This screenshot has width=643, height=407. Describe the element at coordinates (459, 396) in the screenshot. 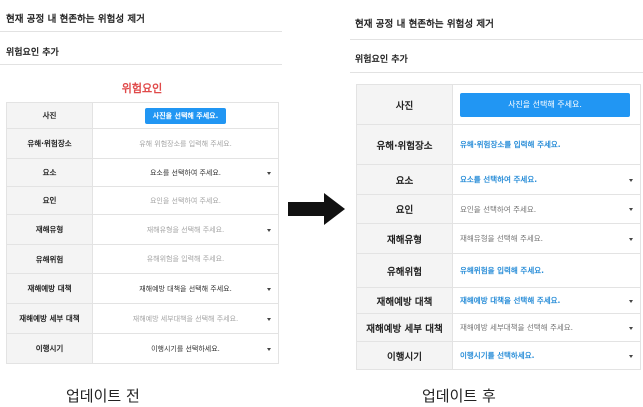

I see `caption-after: 업데이트 후` at that location.